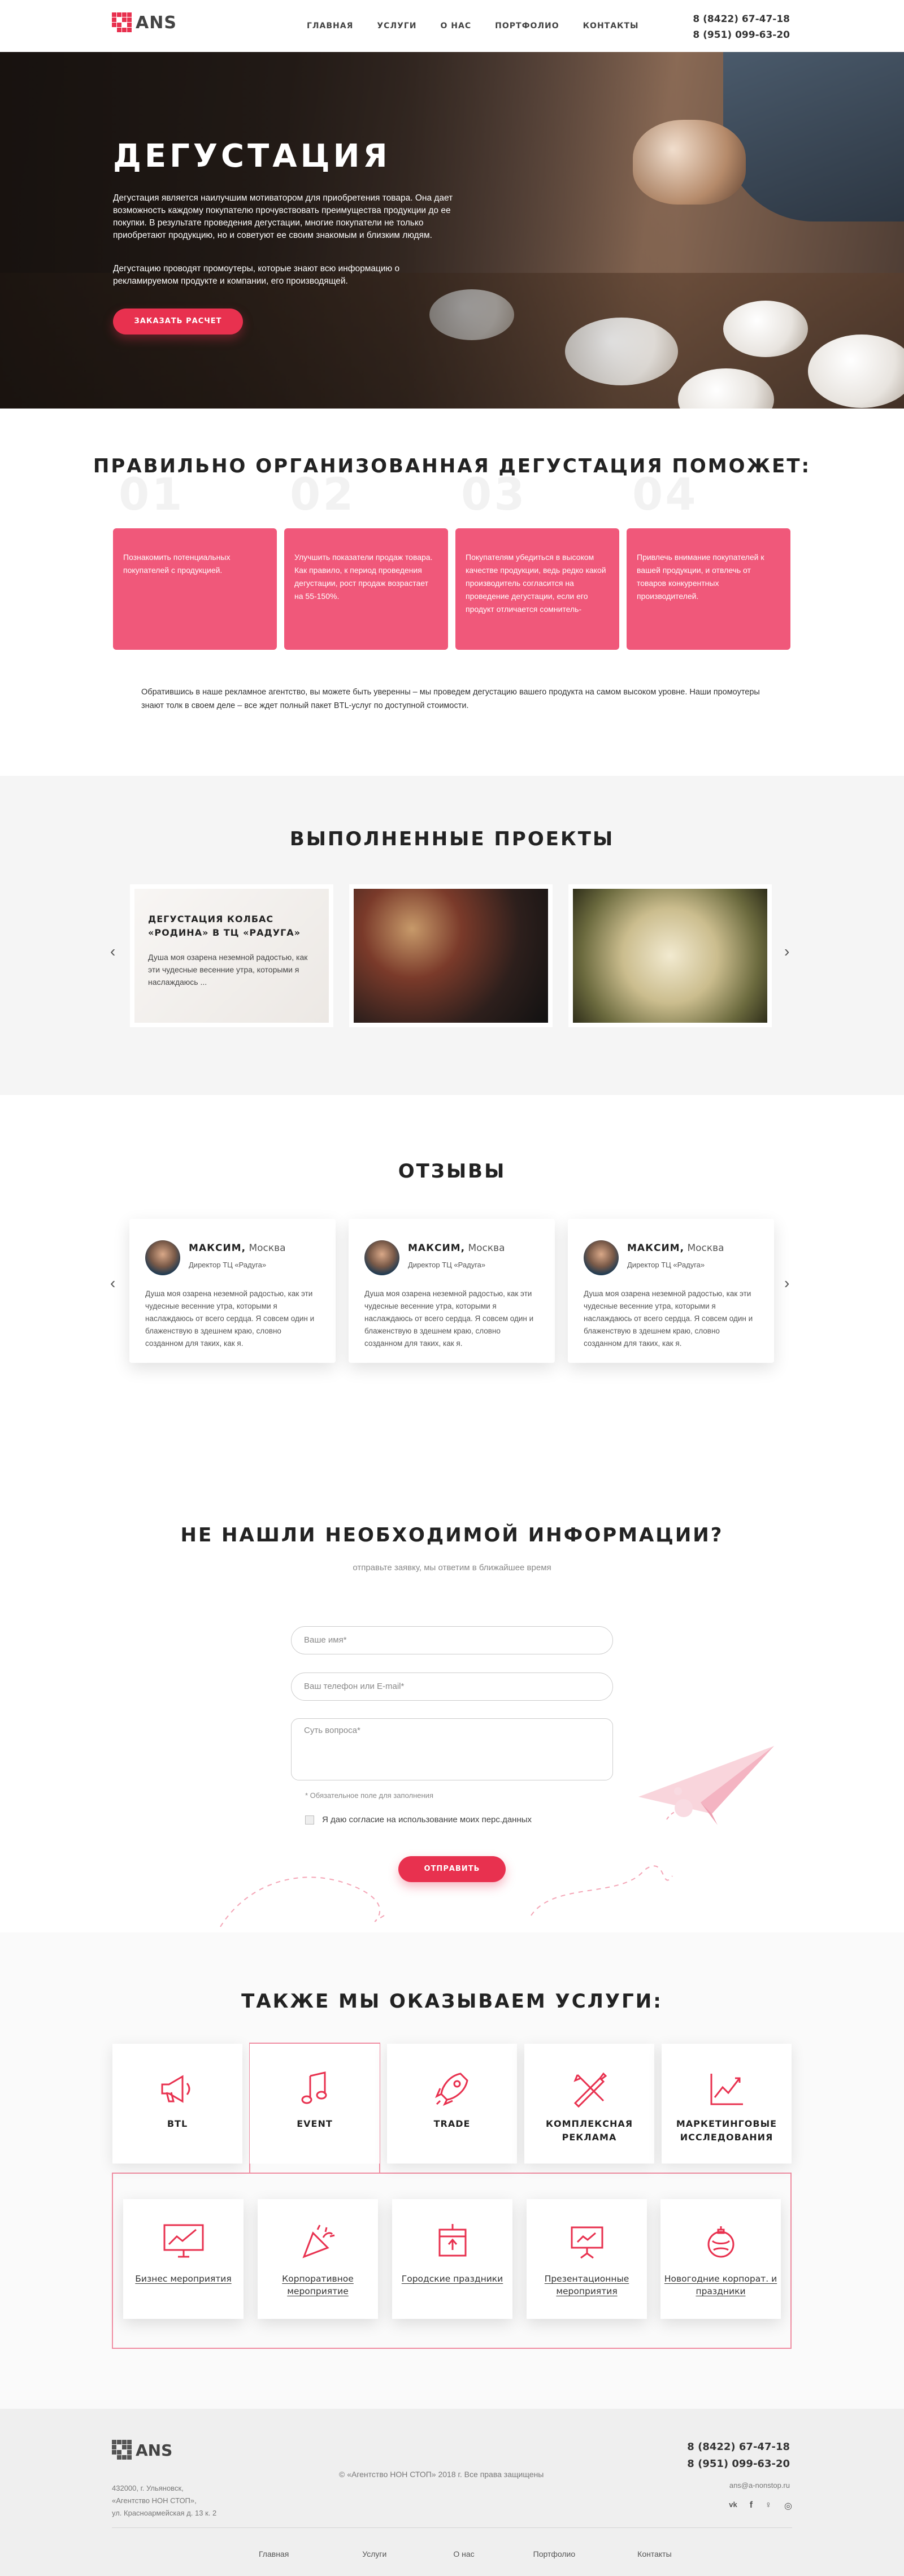  What do you see at coordinates (315, 2089) in the screenshot?
I see `music-note-icon` at bounding box center [315, 2089].